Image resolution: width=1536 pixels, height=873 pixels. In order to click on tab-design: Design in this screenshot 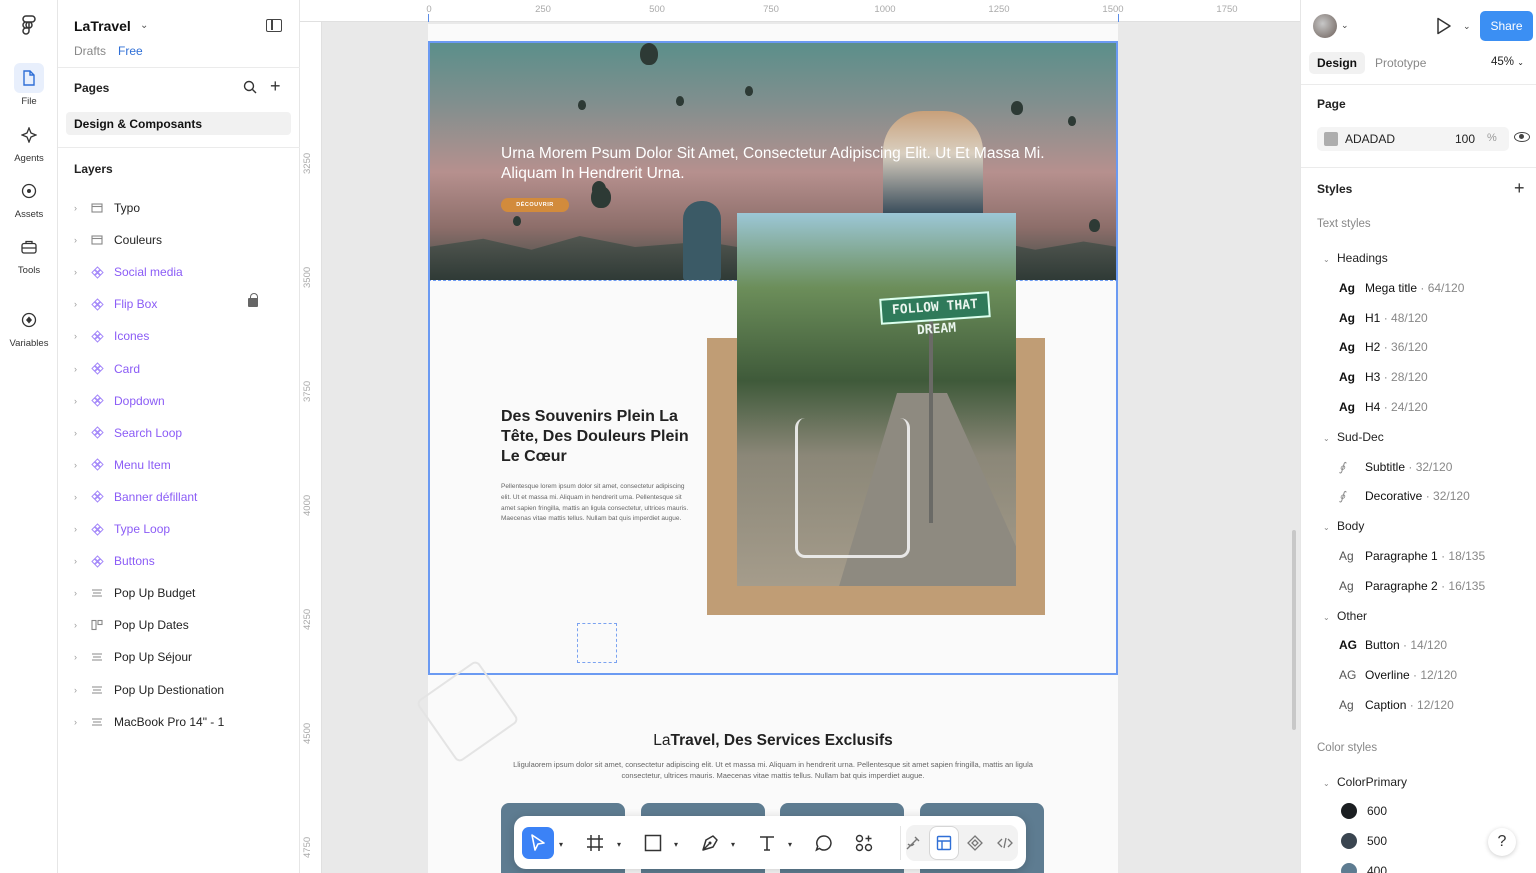, I will do `click(1337, 63)`.